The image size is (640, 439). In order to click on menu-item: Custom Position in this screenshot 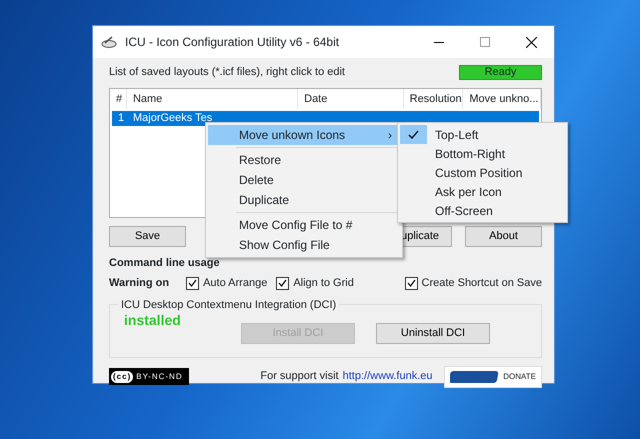, I will do `click(482, 172)`.